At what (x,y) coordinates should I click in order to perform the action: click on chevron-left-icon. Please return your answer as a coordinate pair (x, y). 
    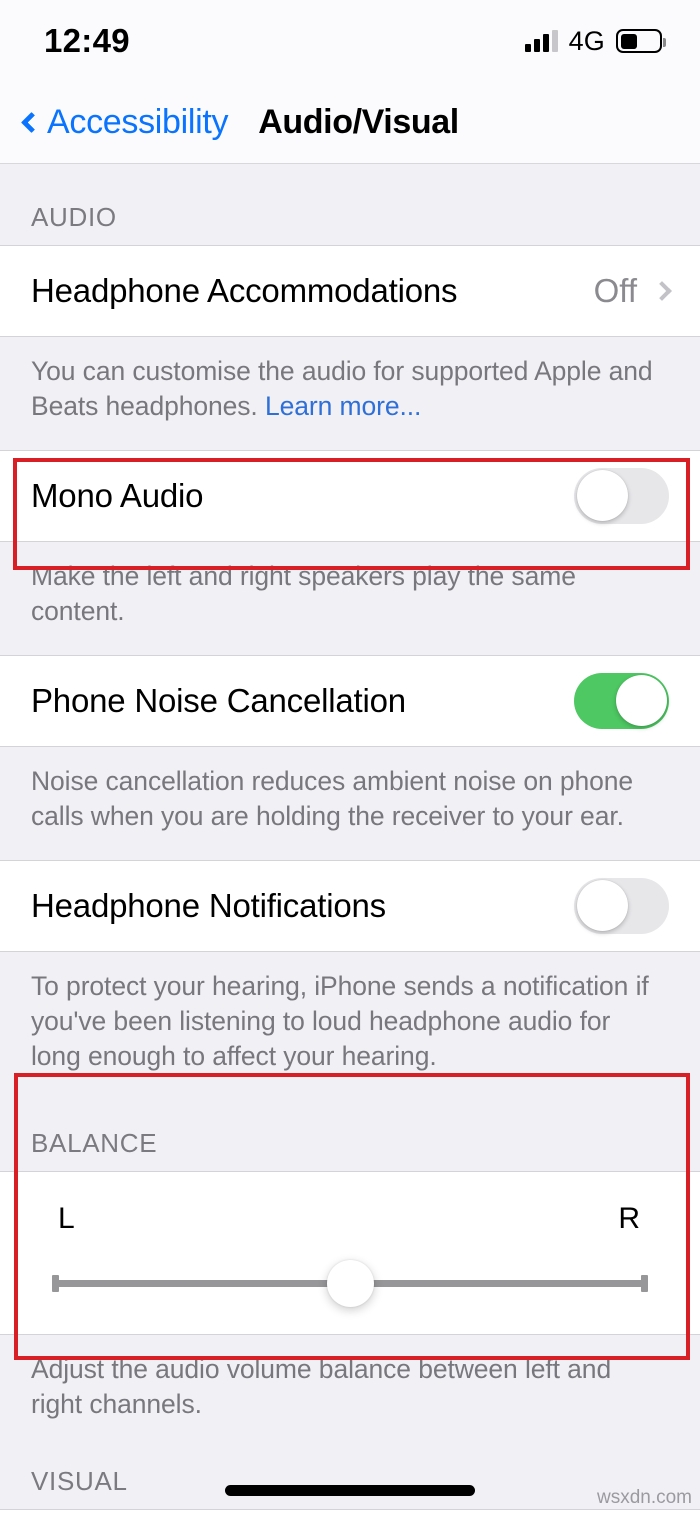
    Looking at the image, I should click on (31, 122).